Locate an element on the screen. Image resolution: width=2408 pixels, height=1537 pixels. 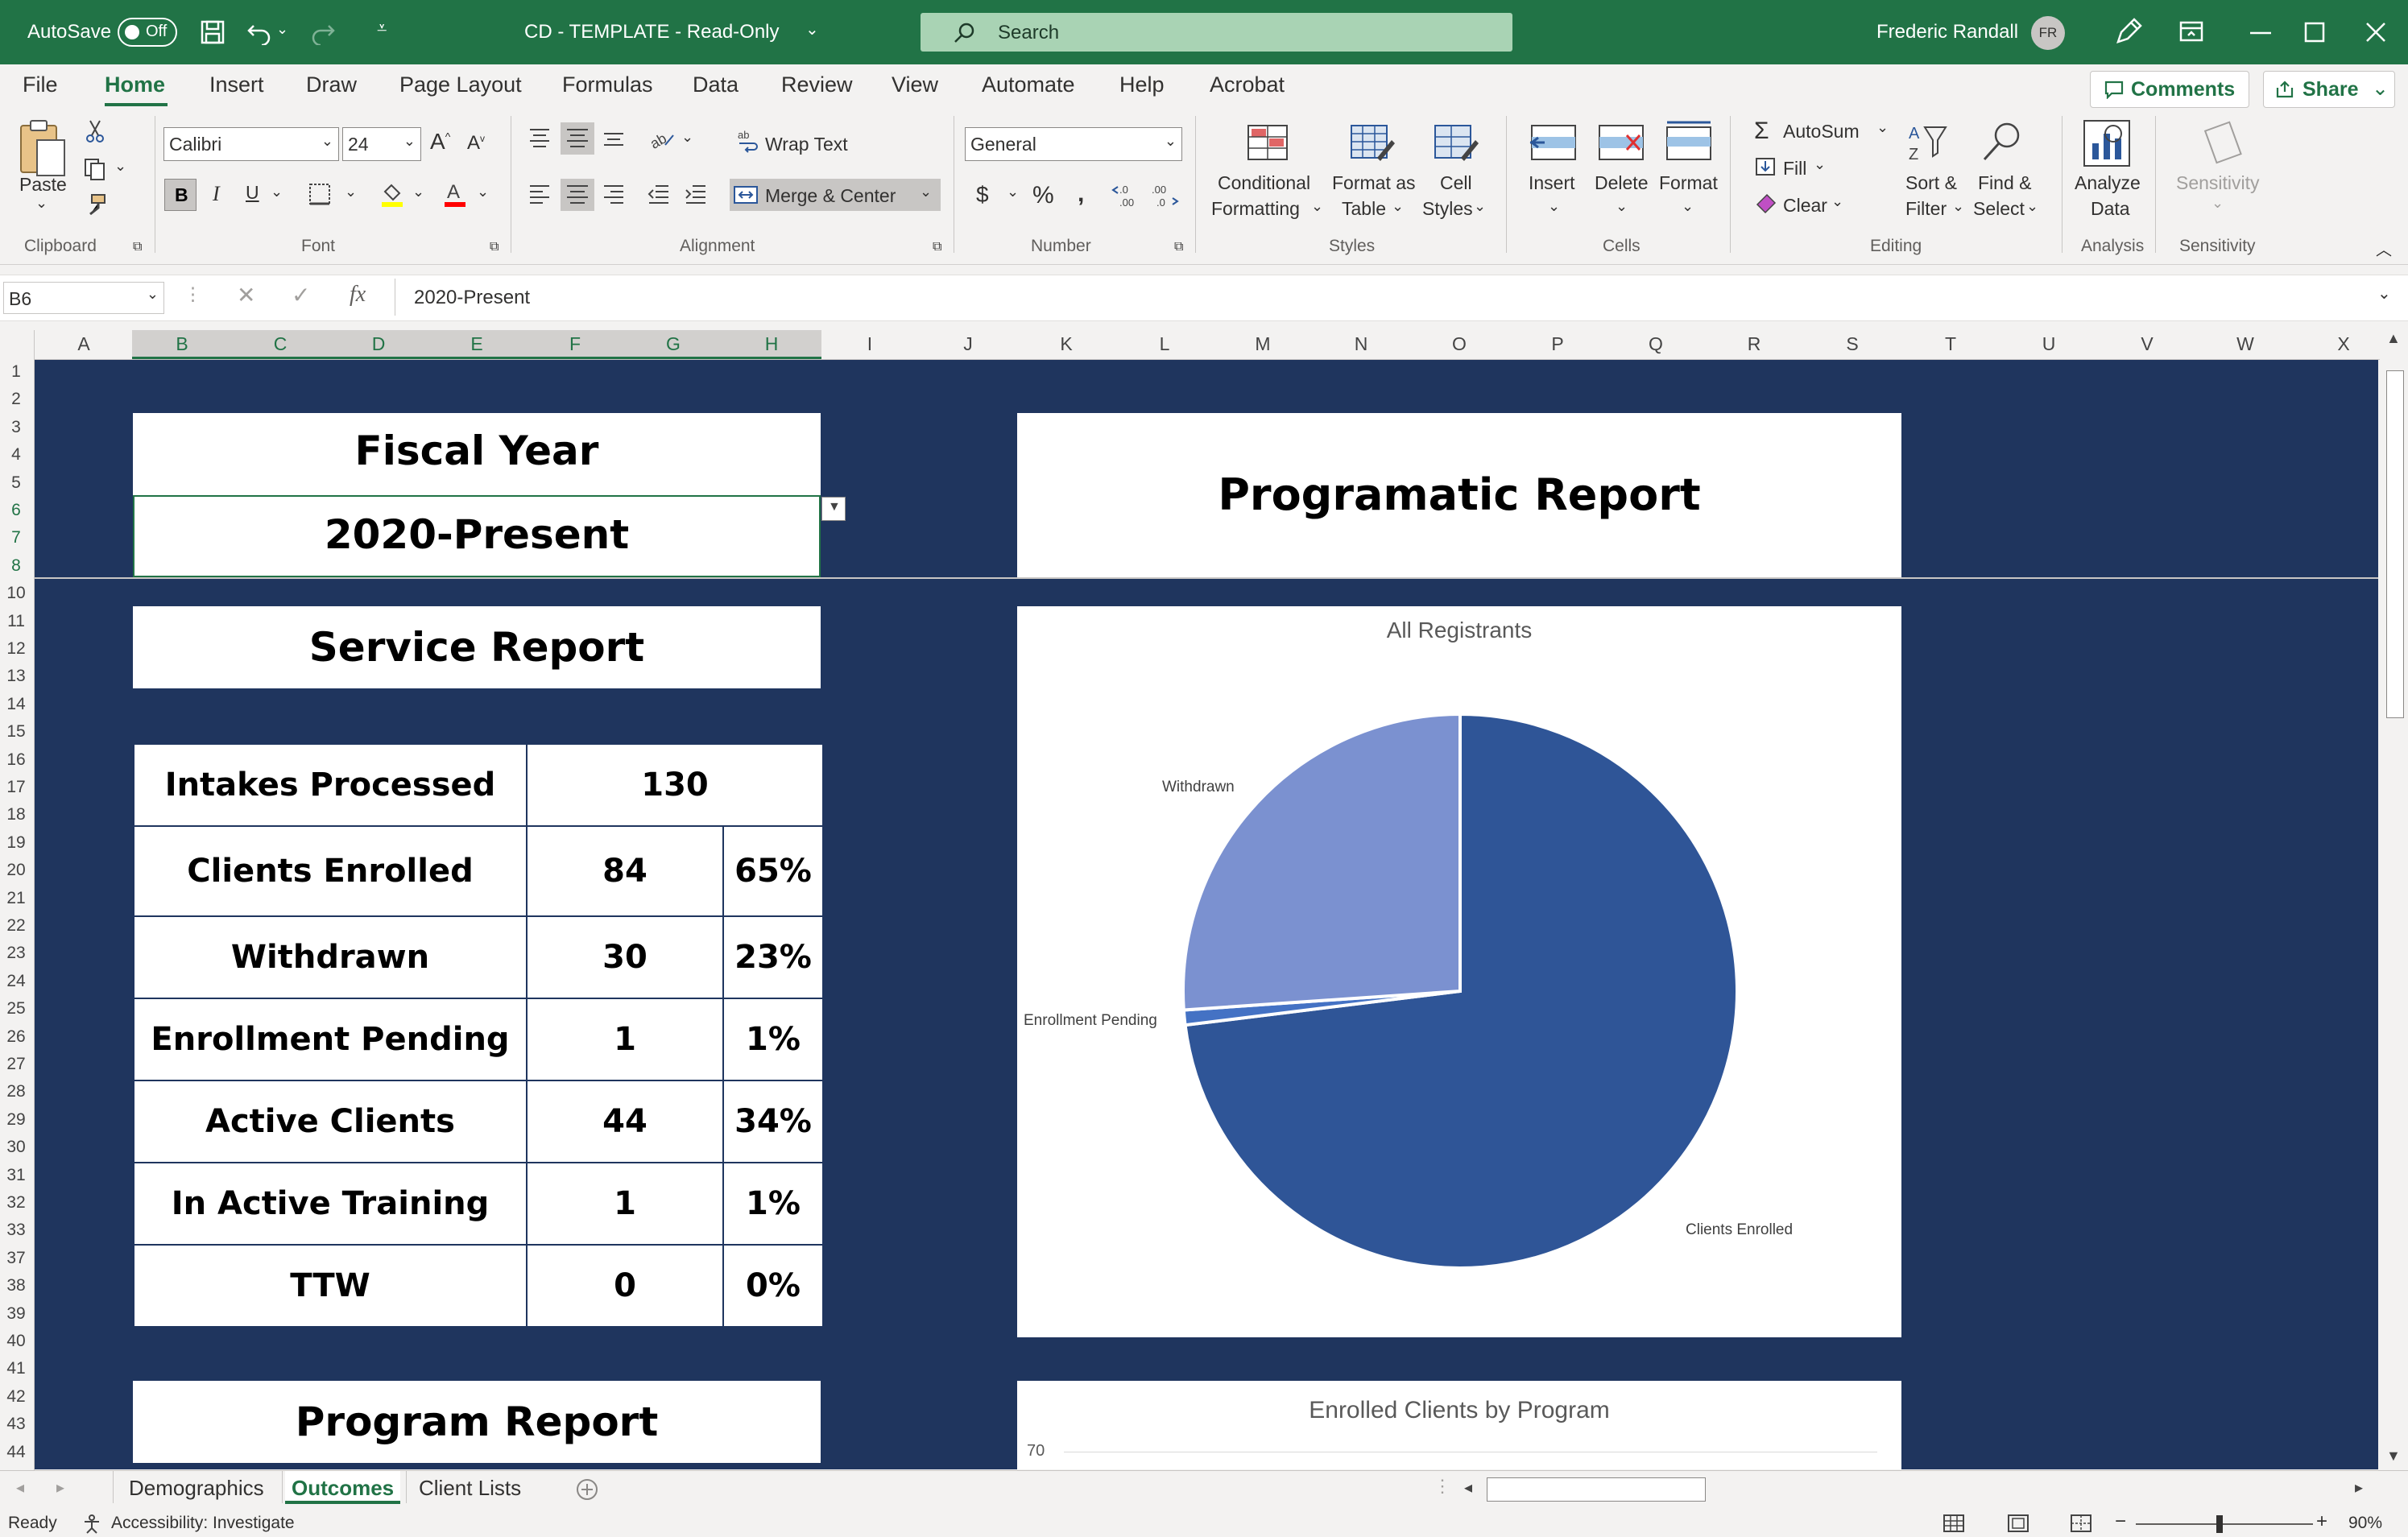
column-header-g: G is located at coordinates (673, 344).